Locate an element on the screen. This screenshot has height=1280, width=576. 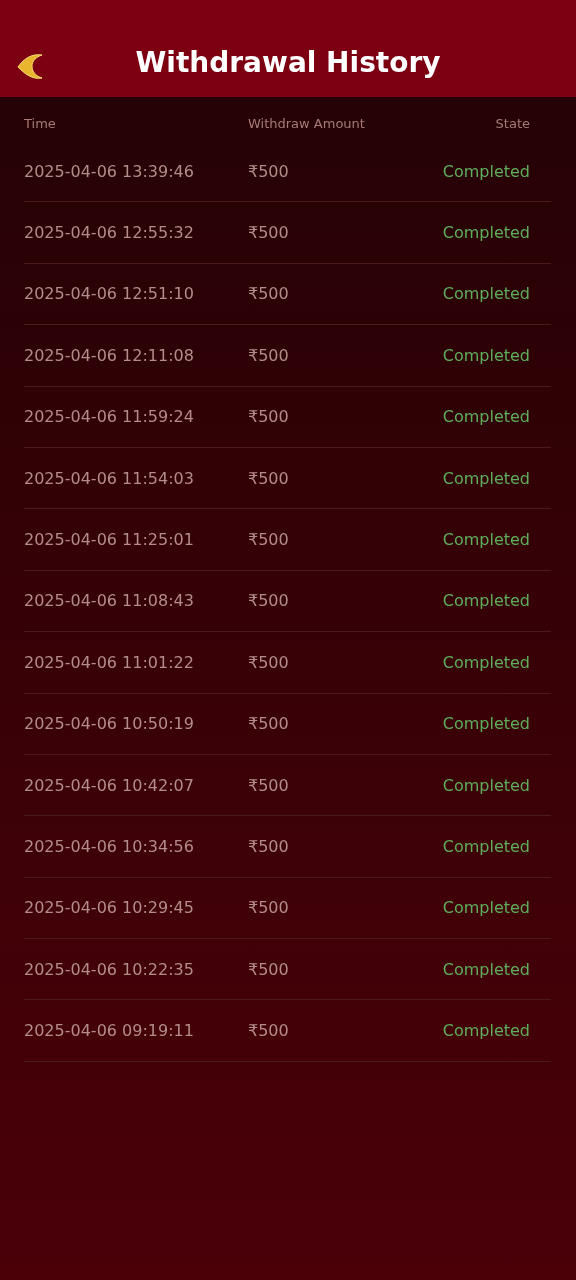
time-cell-text: 2025-04-06 13:39:46 is located at coordinates (109, 171).